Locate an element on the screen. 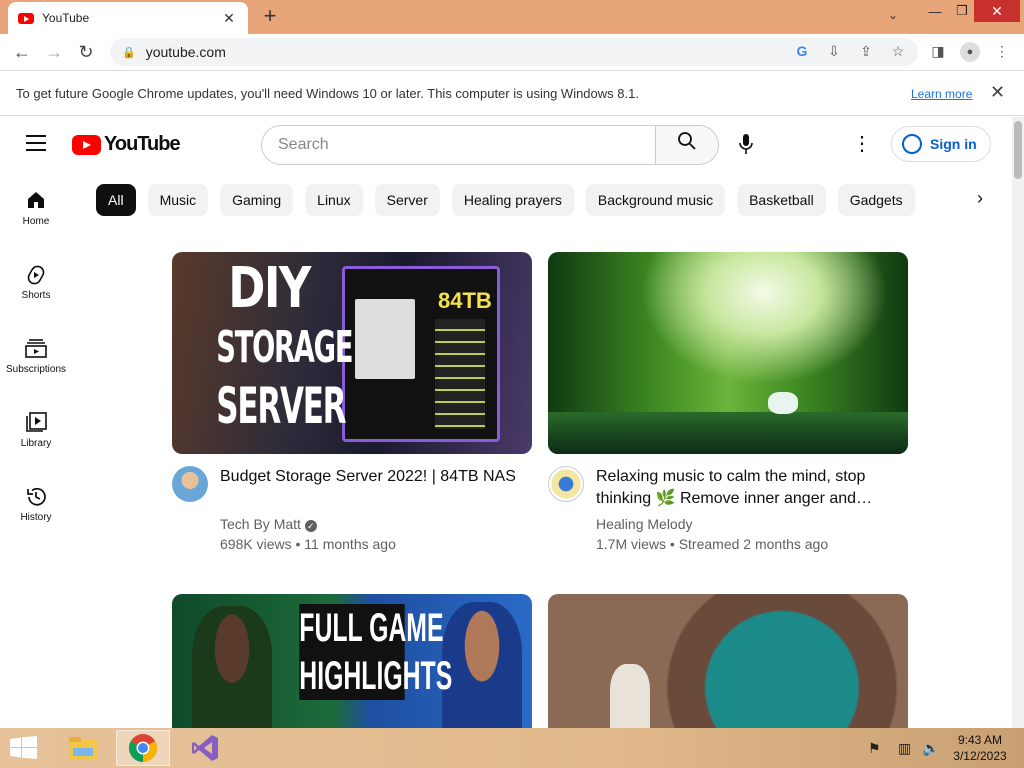 The width and height of the screenshot is (1024, 768). chrome-taskbar-icon is located at coordinates (143, 748).